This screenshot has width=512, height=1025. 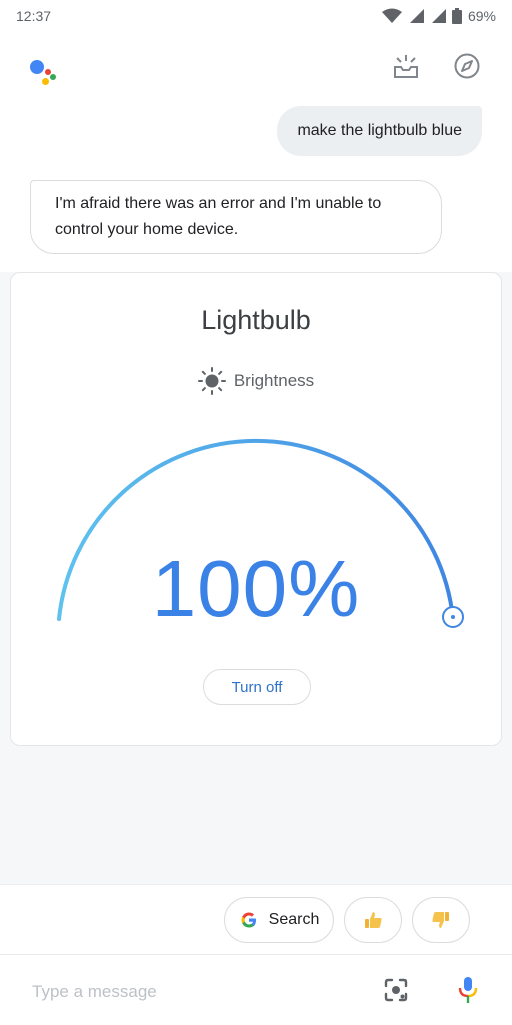 I want to click on message-input, so click(x=182, y=992).